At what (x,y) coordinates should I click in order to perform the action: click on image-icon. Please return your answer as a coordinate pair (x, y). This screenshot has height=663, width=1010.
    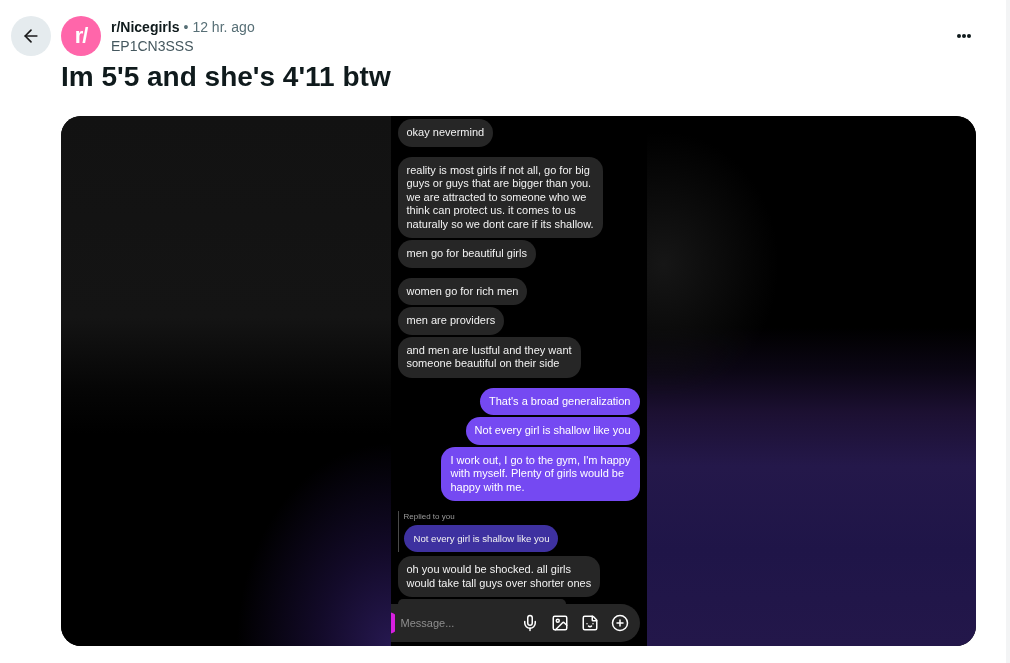
    Looking at the image, I should click on (559, 623).